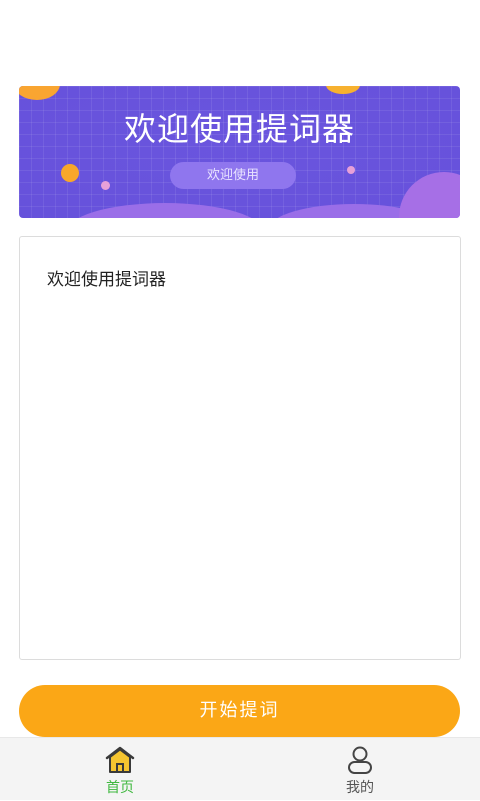 The width and height of the screenshot is (480, 801). What do you see at coordinates (106, 277) in the screenshot?
I see `editor-content: 欢迎使用提词器` at bounding box center [106, 277].